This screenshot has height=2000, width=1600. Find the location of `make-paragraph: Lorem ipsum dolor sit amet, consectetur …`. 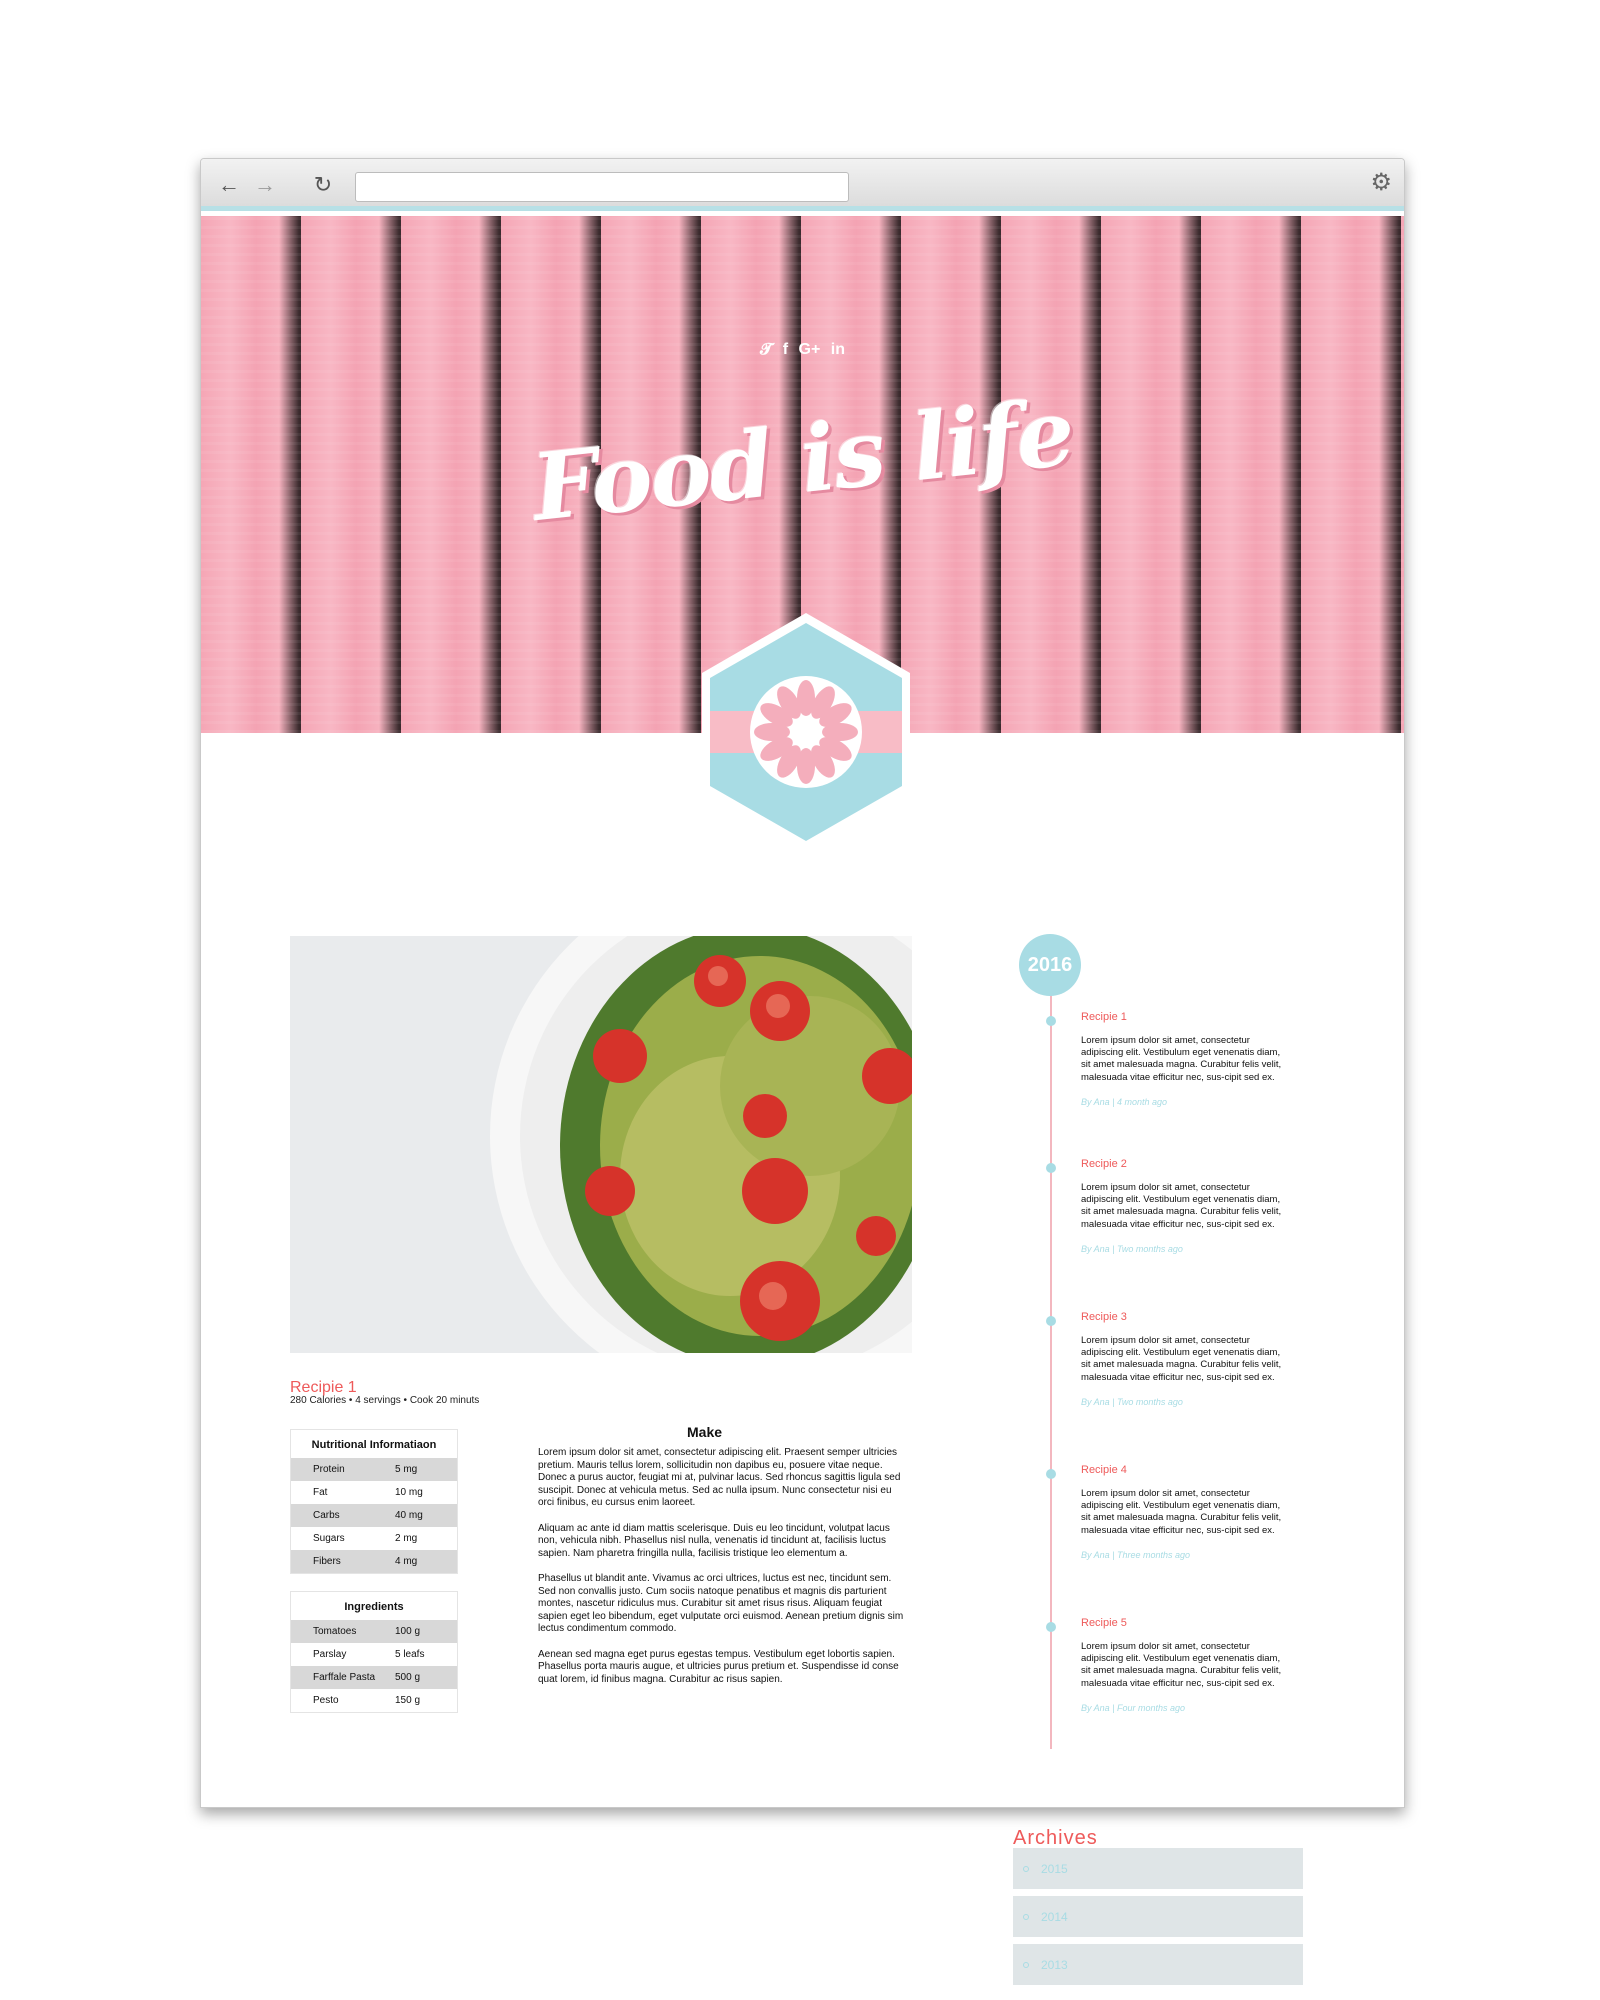

make-paragraph: Lorem ipsum dolor sit amet, consectetur … is located at coordinates (719, 1477).